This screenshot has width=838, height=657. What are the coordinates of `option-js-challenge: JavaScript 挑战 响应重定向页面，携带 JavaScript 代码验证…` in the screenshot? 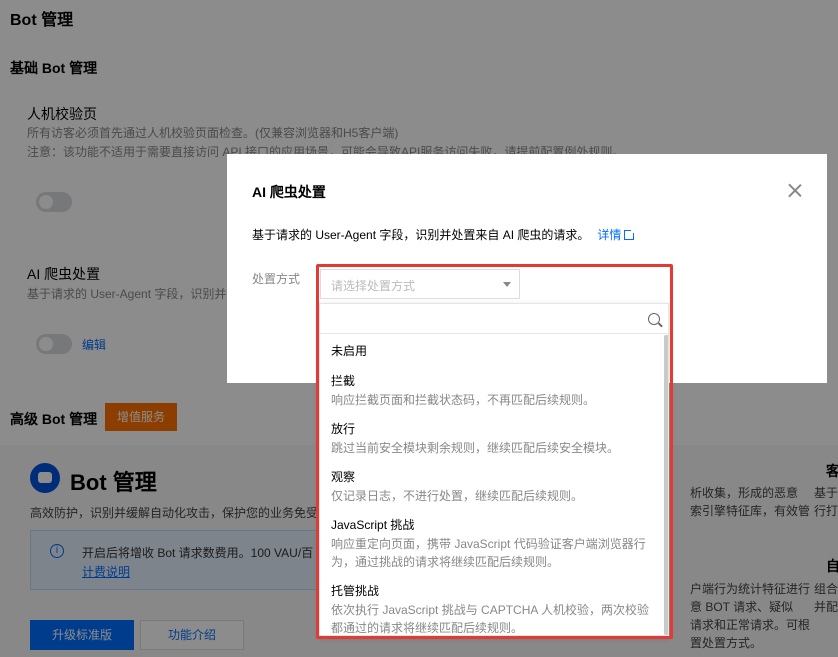 It's located at (496, 544).